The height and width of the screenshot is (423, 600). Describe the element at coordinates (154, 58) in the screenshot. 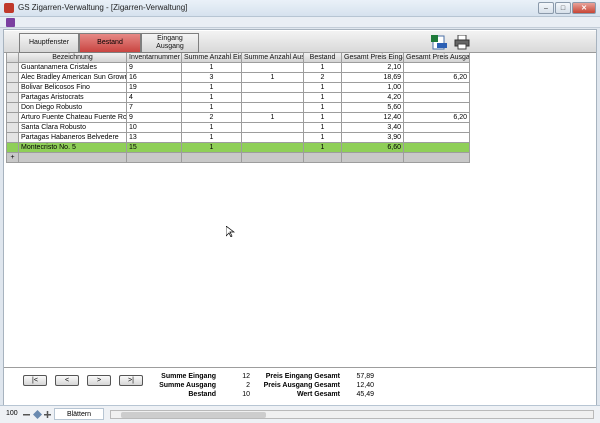

I see `column-header-inv: Inventarnummer` at that location.